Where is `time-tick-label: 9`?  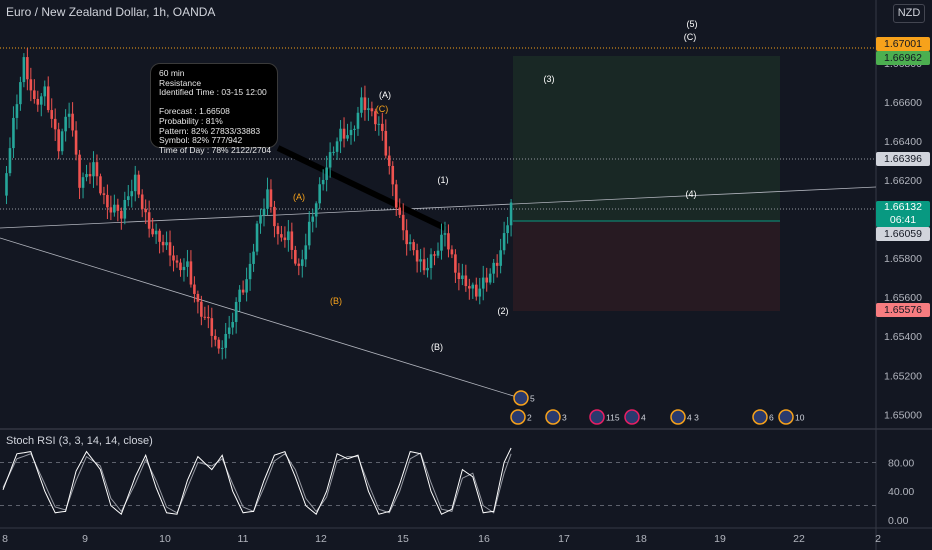
time-tick-label: 9 is located at coordinates (85, 539).